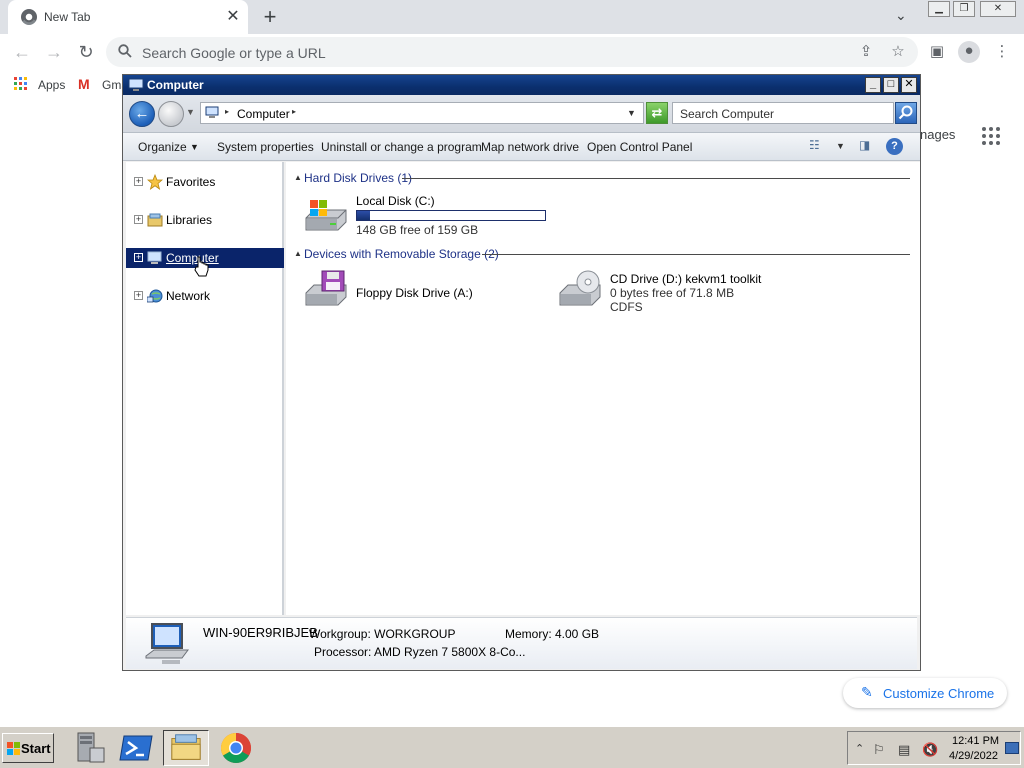 The width and height of the screenshot is (1024, 768). What do you see at coordinates (901, 15) in the screenshot?
I see `tab-search-button: ⌄` at bounding box center [901, 15].